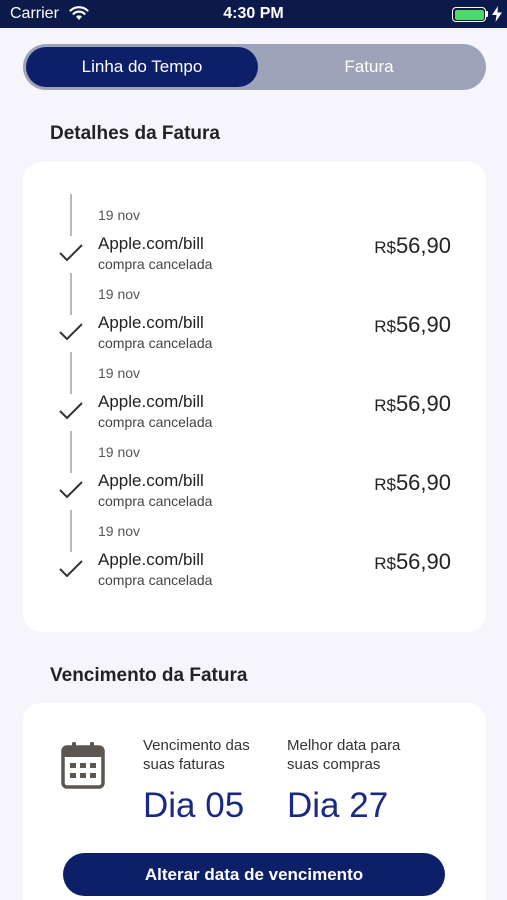 This screenshot has width=507, height=900. I want to click on battery-tip, so click(487, 14).